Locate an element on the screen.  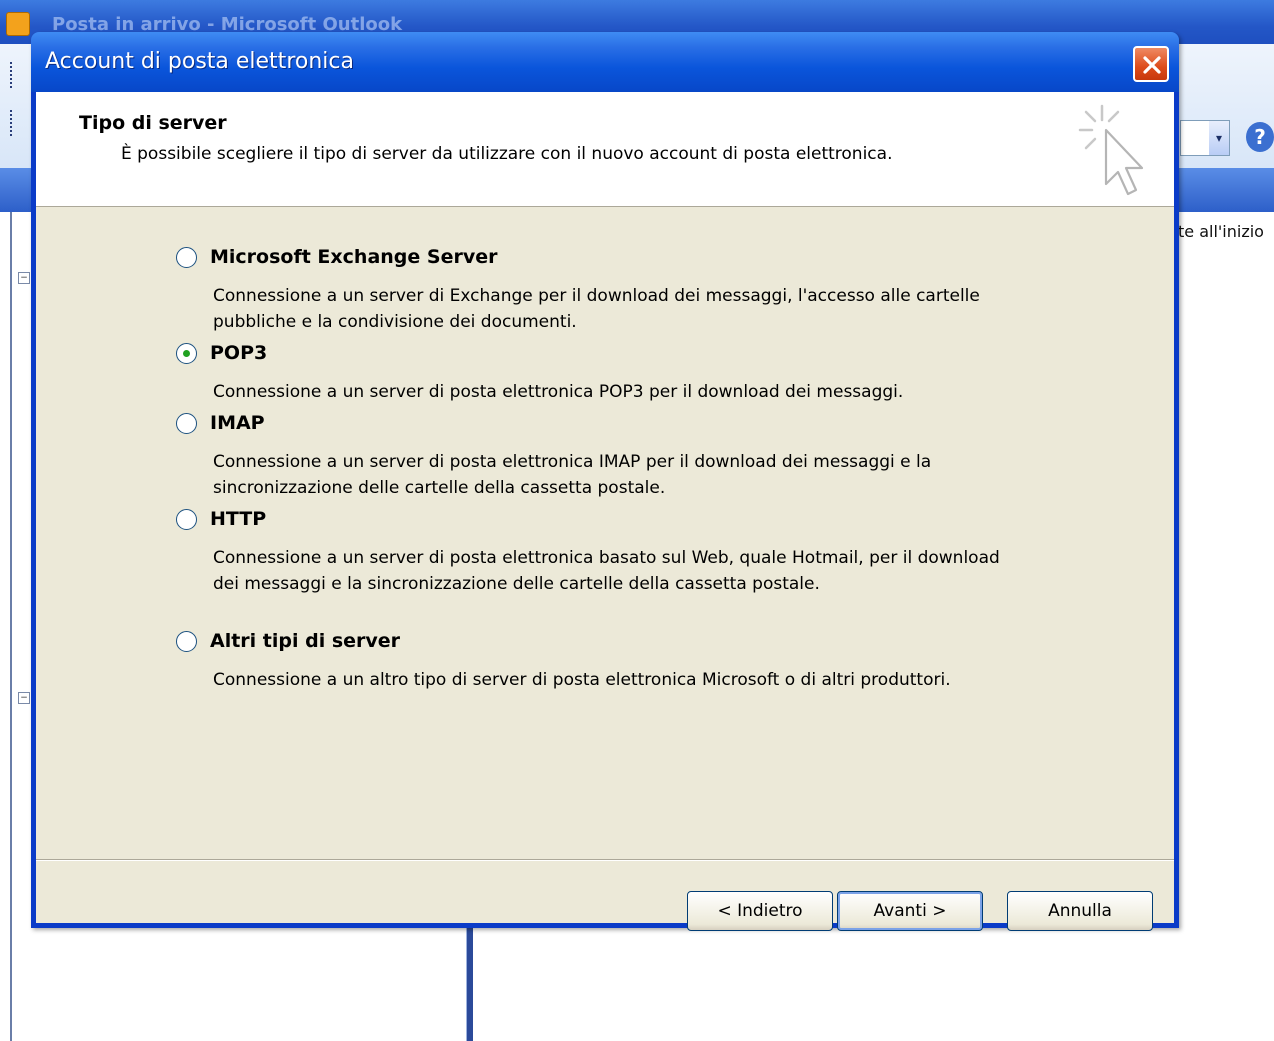
dialog-title: Account di posta elettronica is located at coordinates (199, 61).